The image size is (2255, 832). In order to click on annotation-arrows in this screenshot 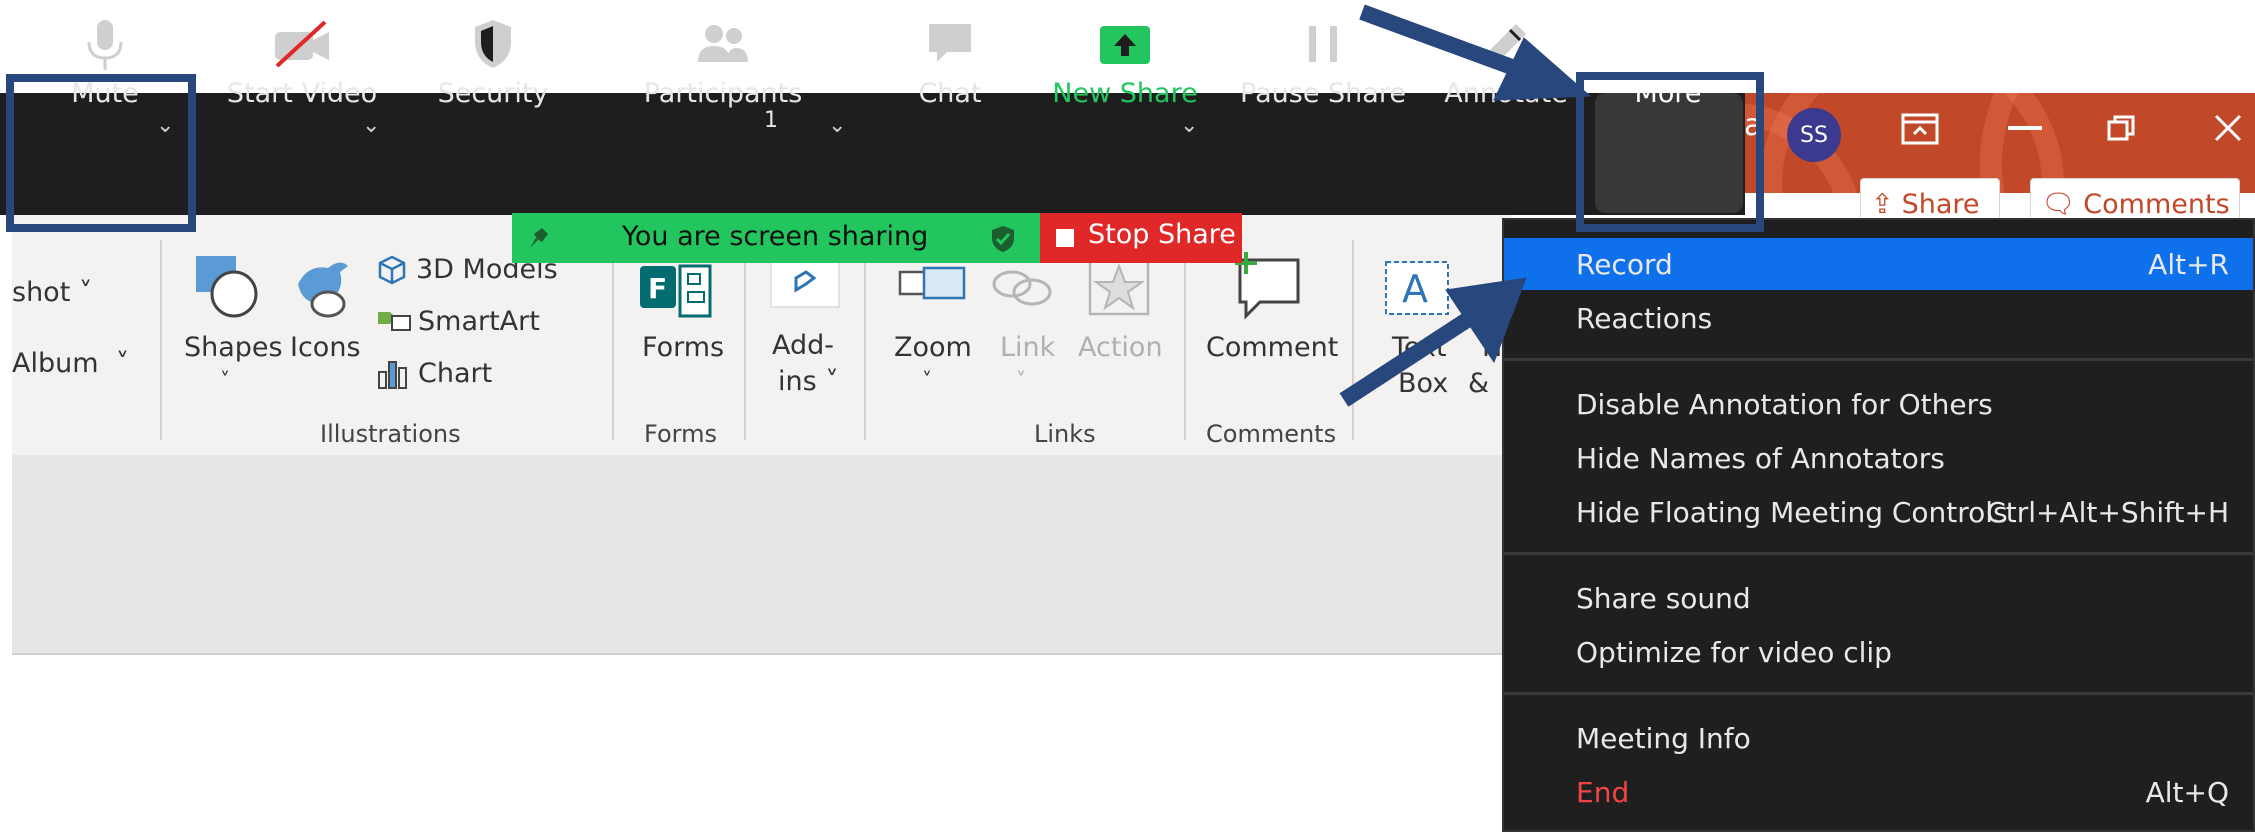, I will do `click(1465, 205)`.